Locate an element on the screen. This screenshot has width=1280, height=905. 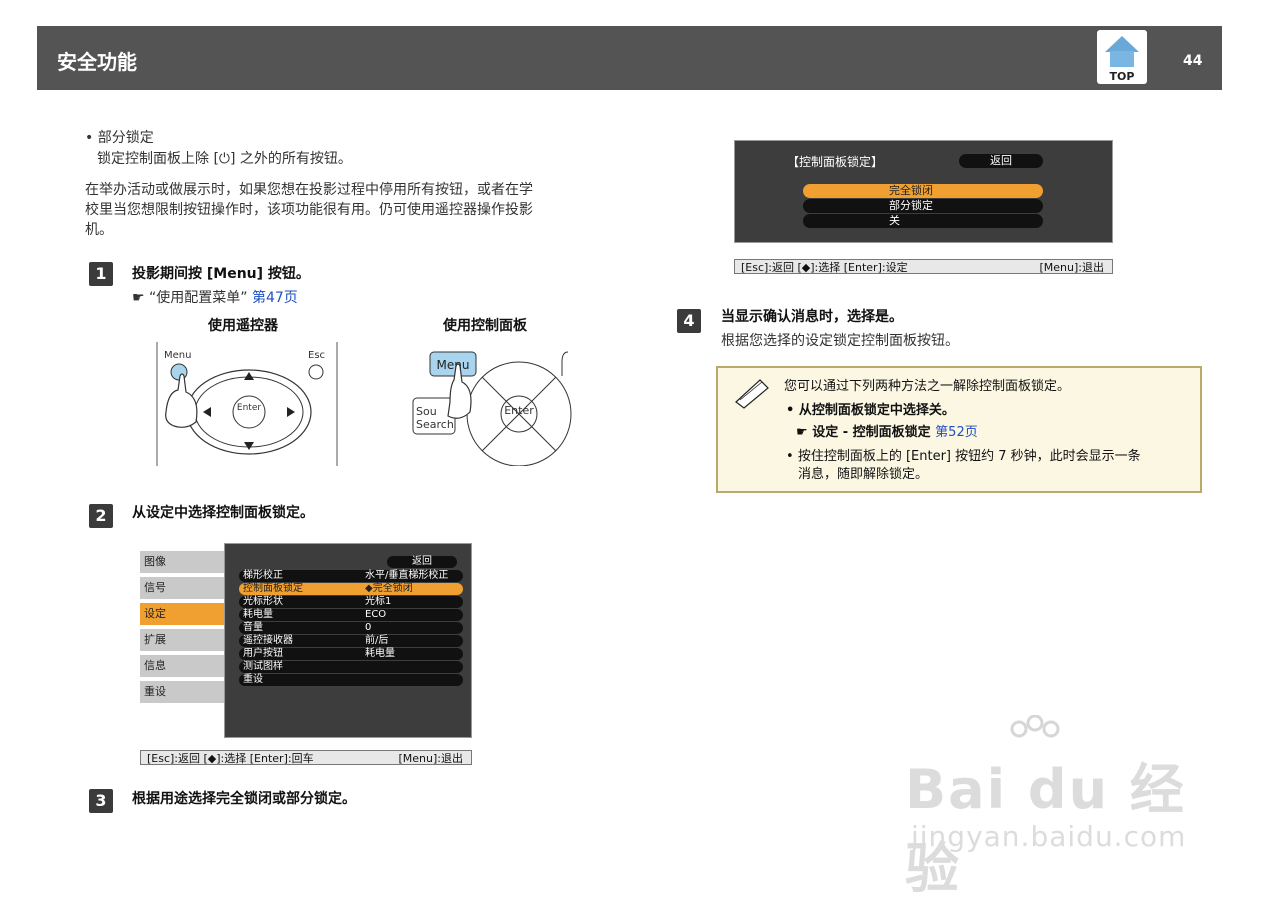
step-3-text: 根据用途选择完全锁闭或部分锁定。 is located at coordinates (244, 799).